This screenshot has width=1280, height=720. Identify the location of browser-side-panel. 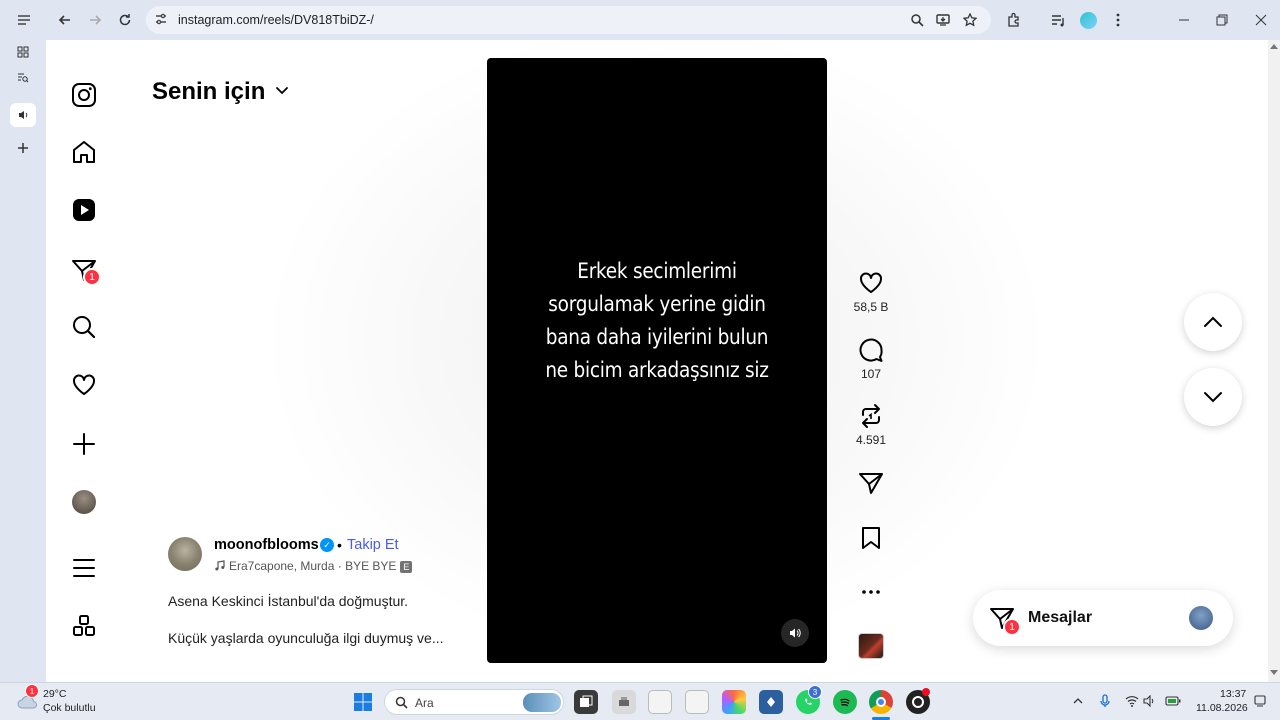
(23, 361).